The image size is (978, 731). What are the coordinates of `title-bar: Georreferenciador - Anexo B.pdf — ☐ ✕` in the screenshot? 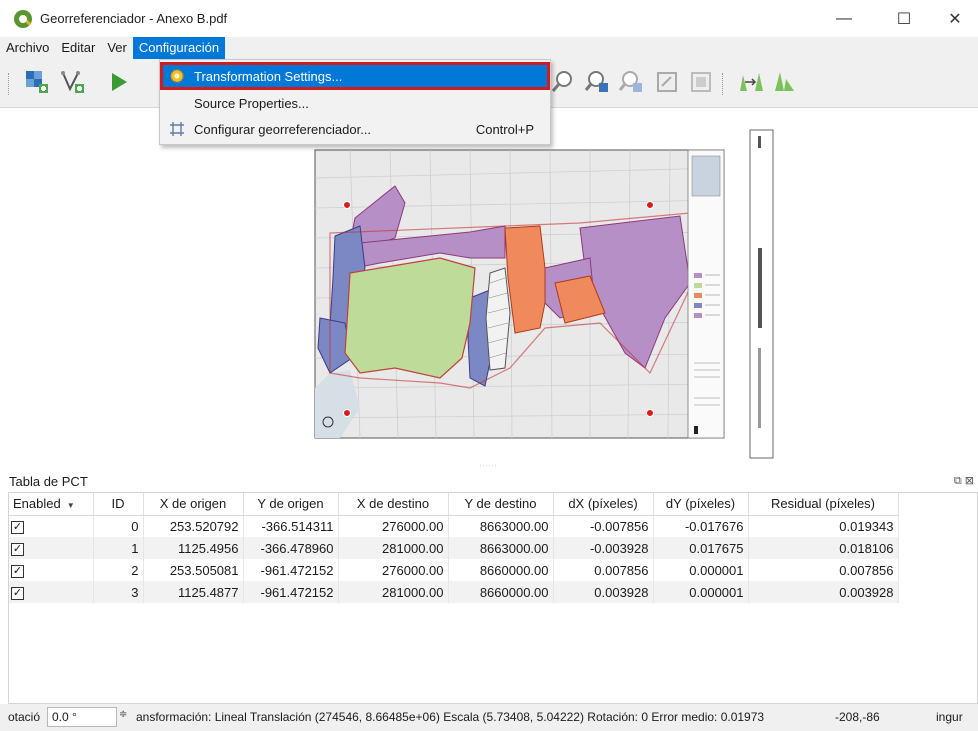 It's located at (489, 18).